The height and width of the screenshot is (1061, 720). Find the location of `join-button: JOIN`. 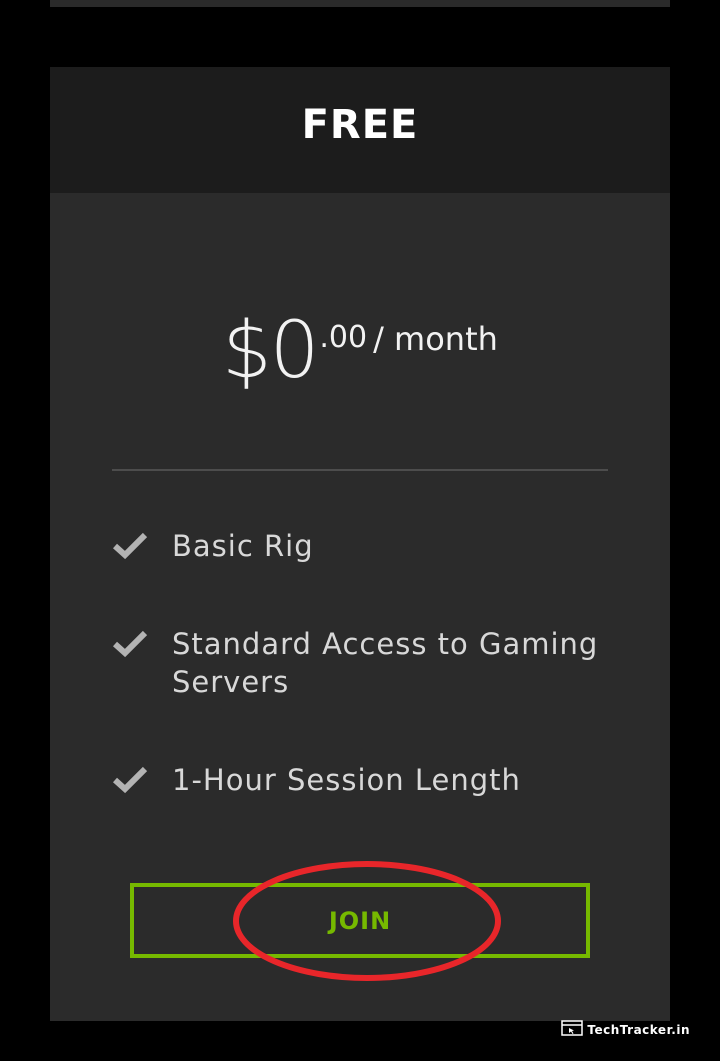

join-button: JOIN is located at coordinates (360, 920).